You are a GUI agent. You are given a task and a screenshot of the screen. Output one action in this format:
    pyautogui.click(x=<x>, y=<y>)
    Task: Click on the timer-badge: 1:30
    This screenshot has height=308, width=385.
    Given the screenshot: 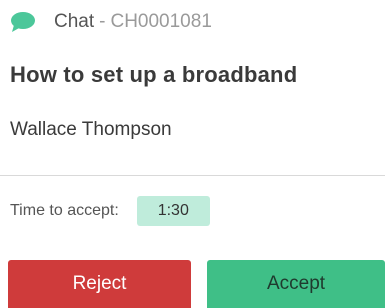 What is the action you would take?
    pyautogui.click(x=173, y=211)
    